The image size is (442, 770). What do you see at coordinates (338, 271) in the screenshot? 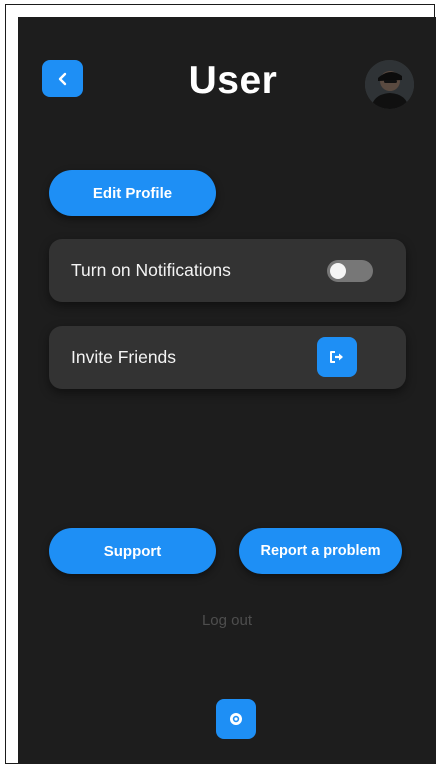
I see `toggle-knob` at bounding box center [338, 271].